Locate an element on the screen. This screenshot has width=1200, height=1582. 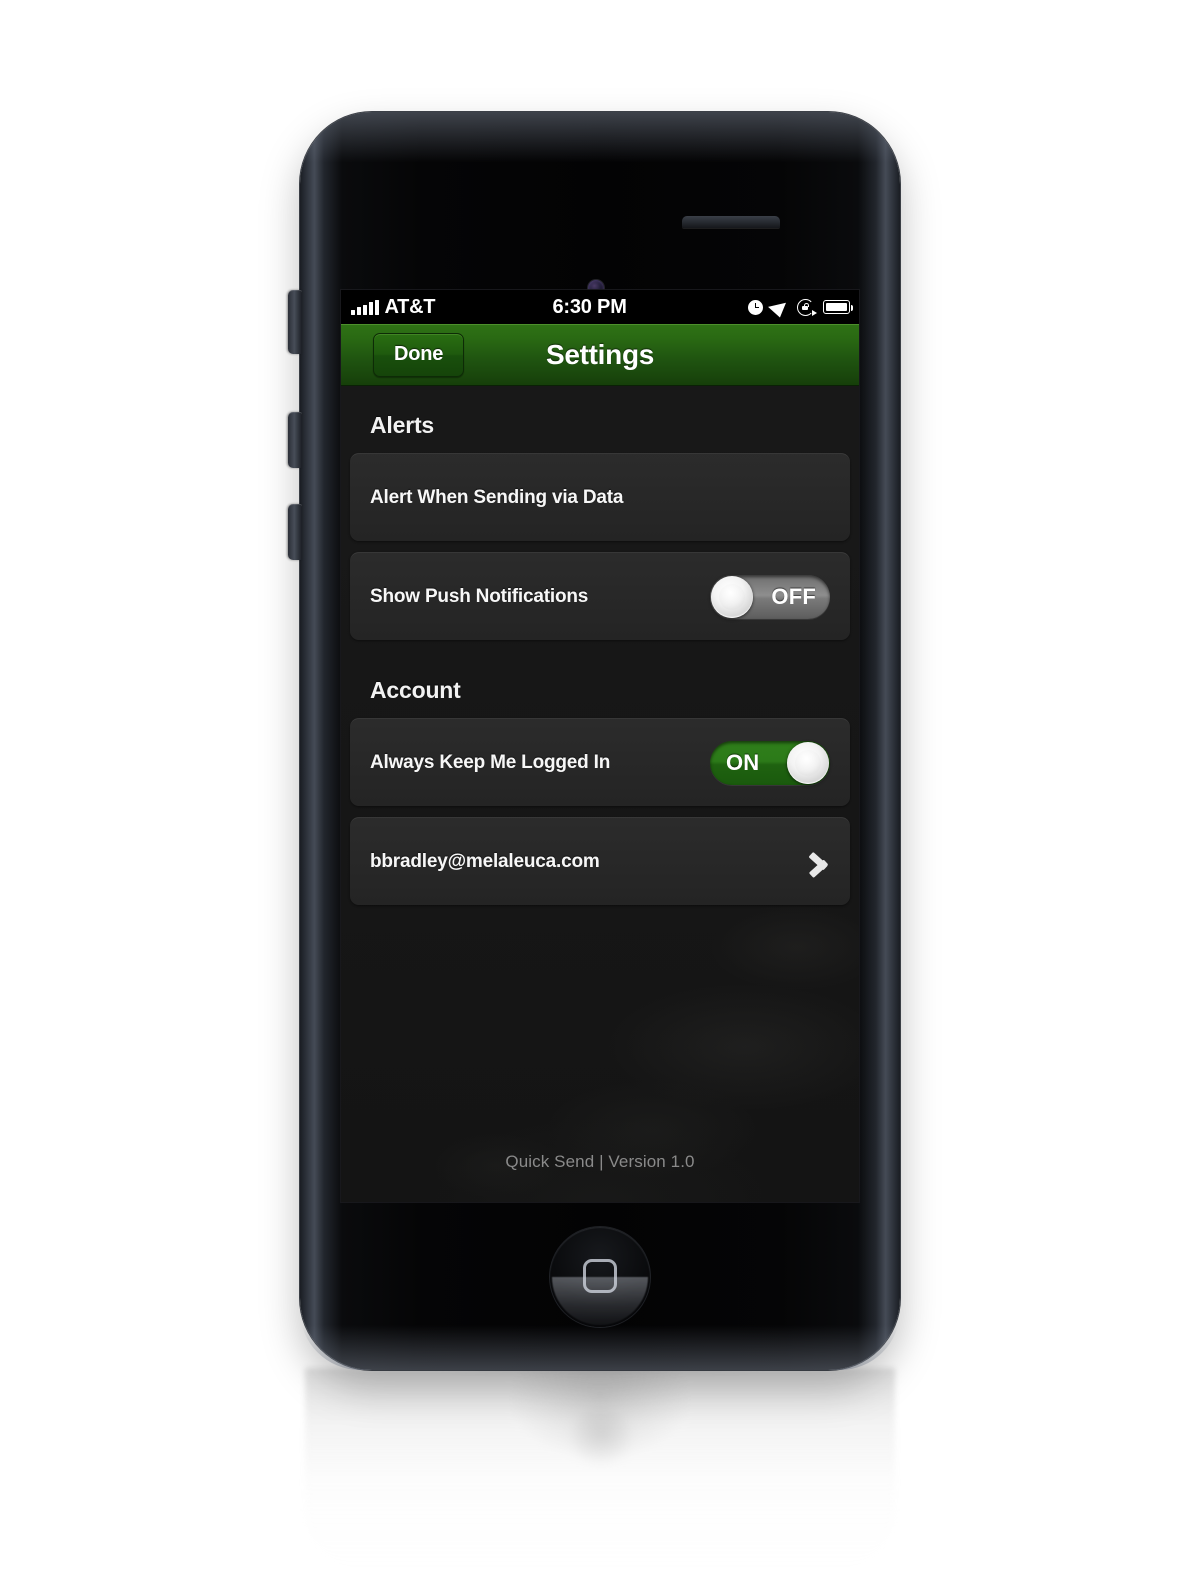
reflection-home-button-glow is located at coordinates (601, 1439).